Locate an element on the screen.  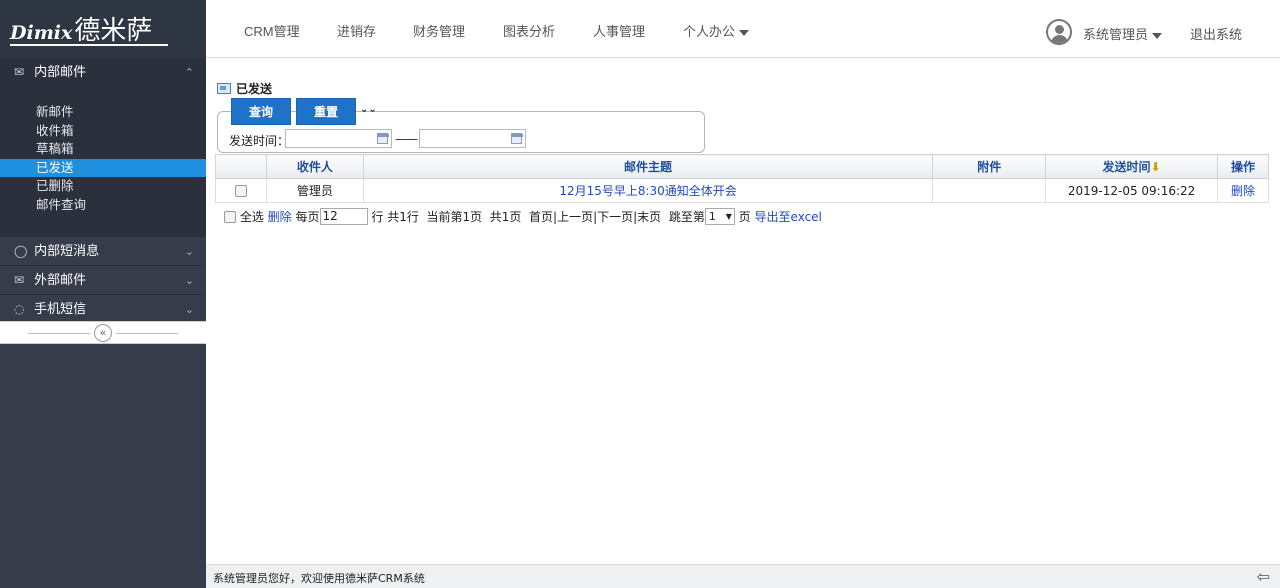
expand-search-icon: ⌄⌄ is located at coordinates (368, 109).